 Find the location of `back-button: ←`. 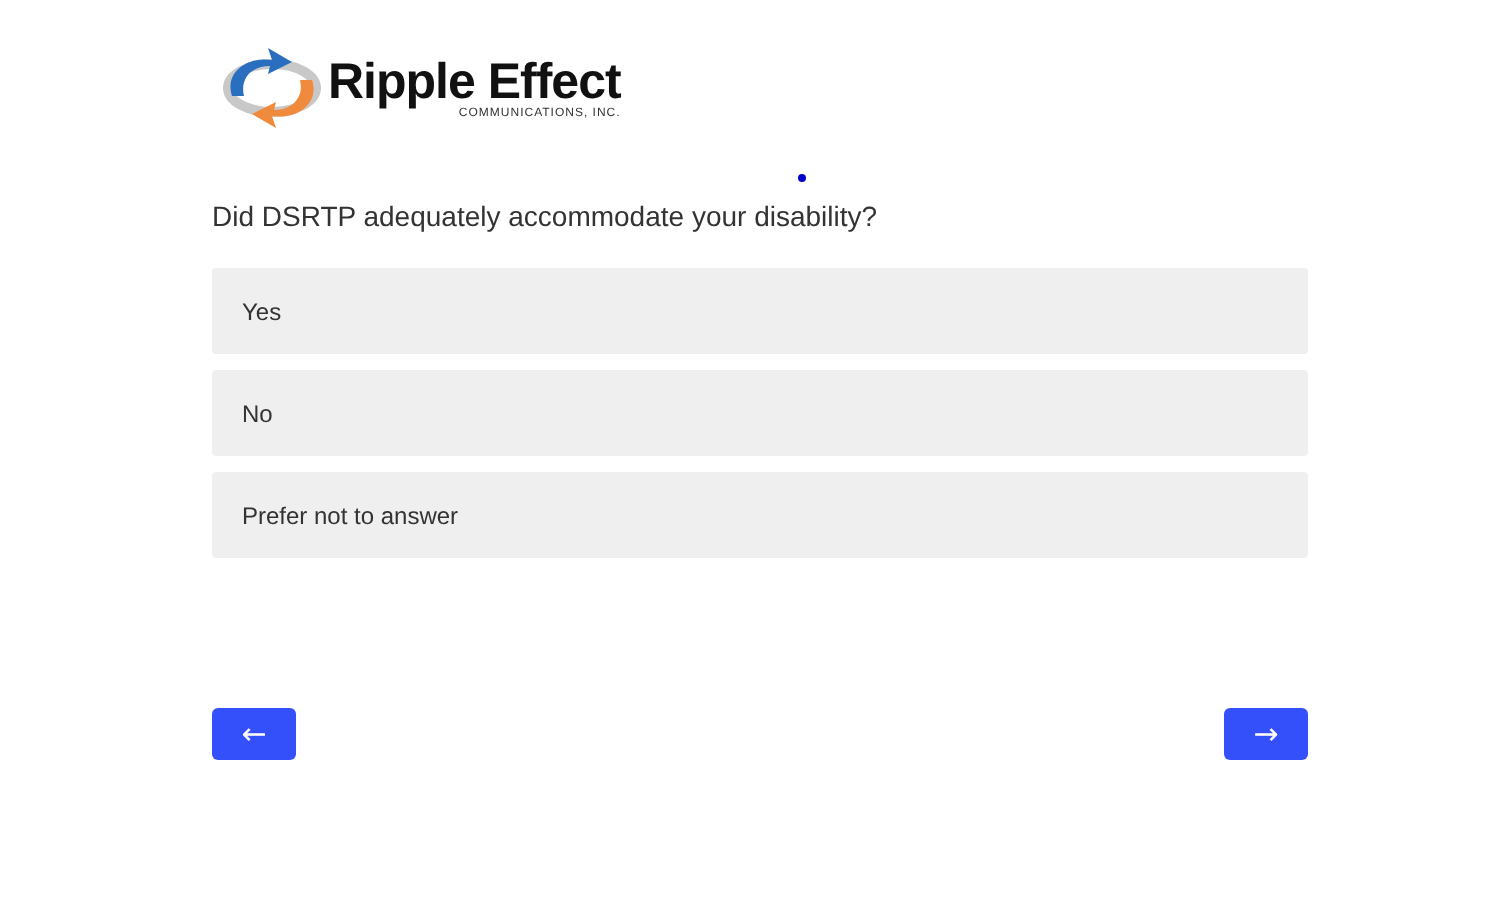

back-button: ← is located at coordinates (254, 734).